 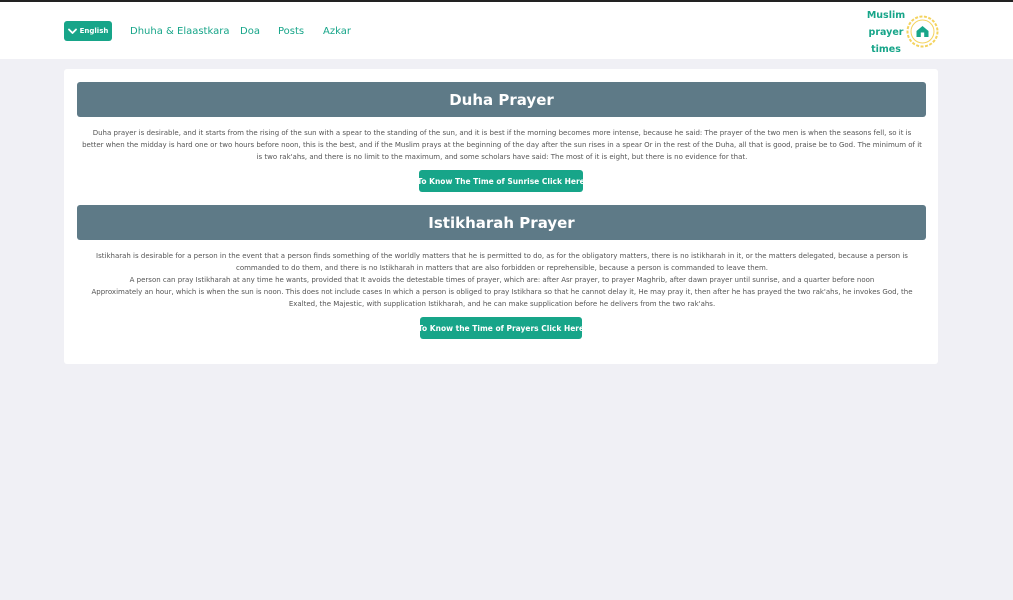 I want to click on section-title-istikharah: Istikharah Prayer, so click(x=501, y=222).